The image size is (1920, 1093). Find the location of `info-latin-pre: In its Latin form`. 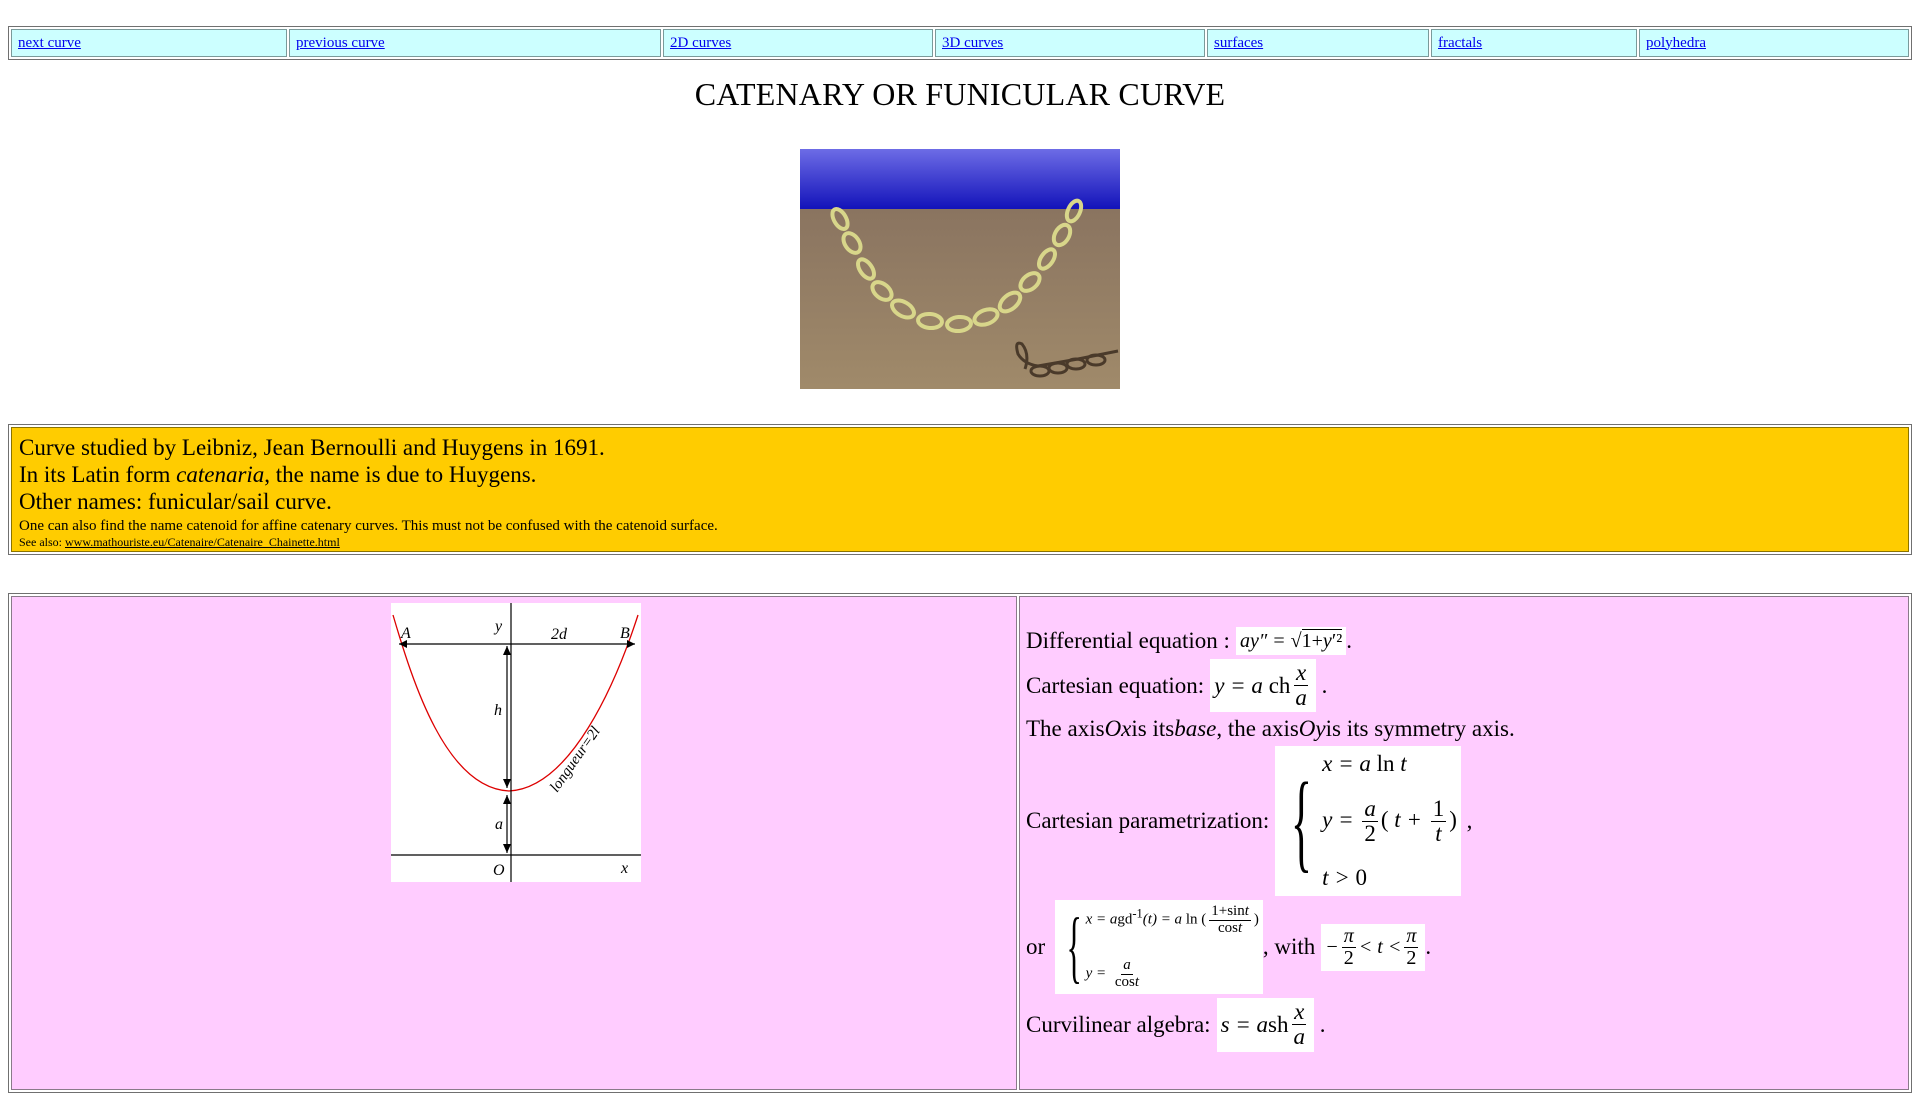

info-latin-pre: In its Latin form is located at coordinates (98, 474).